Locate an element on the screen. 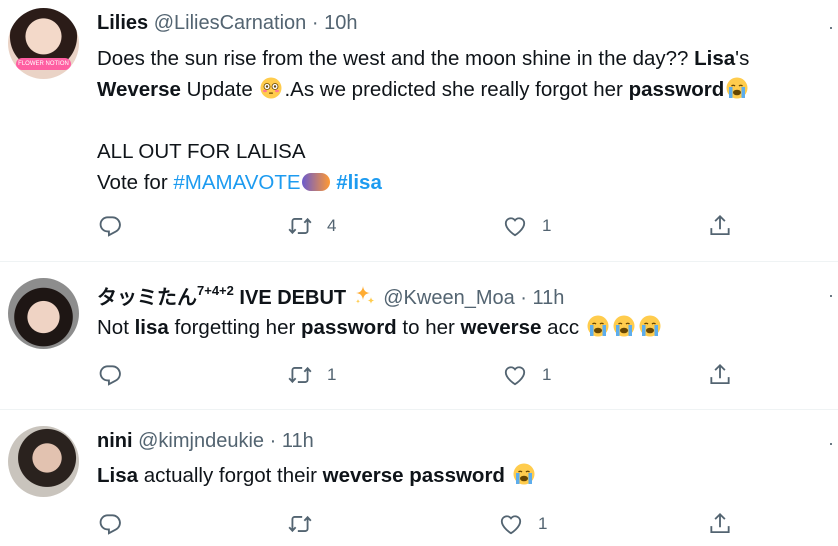  user-handle: @LiliesCarnation is located at coordinates (230, 23).